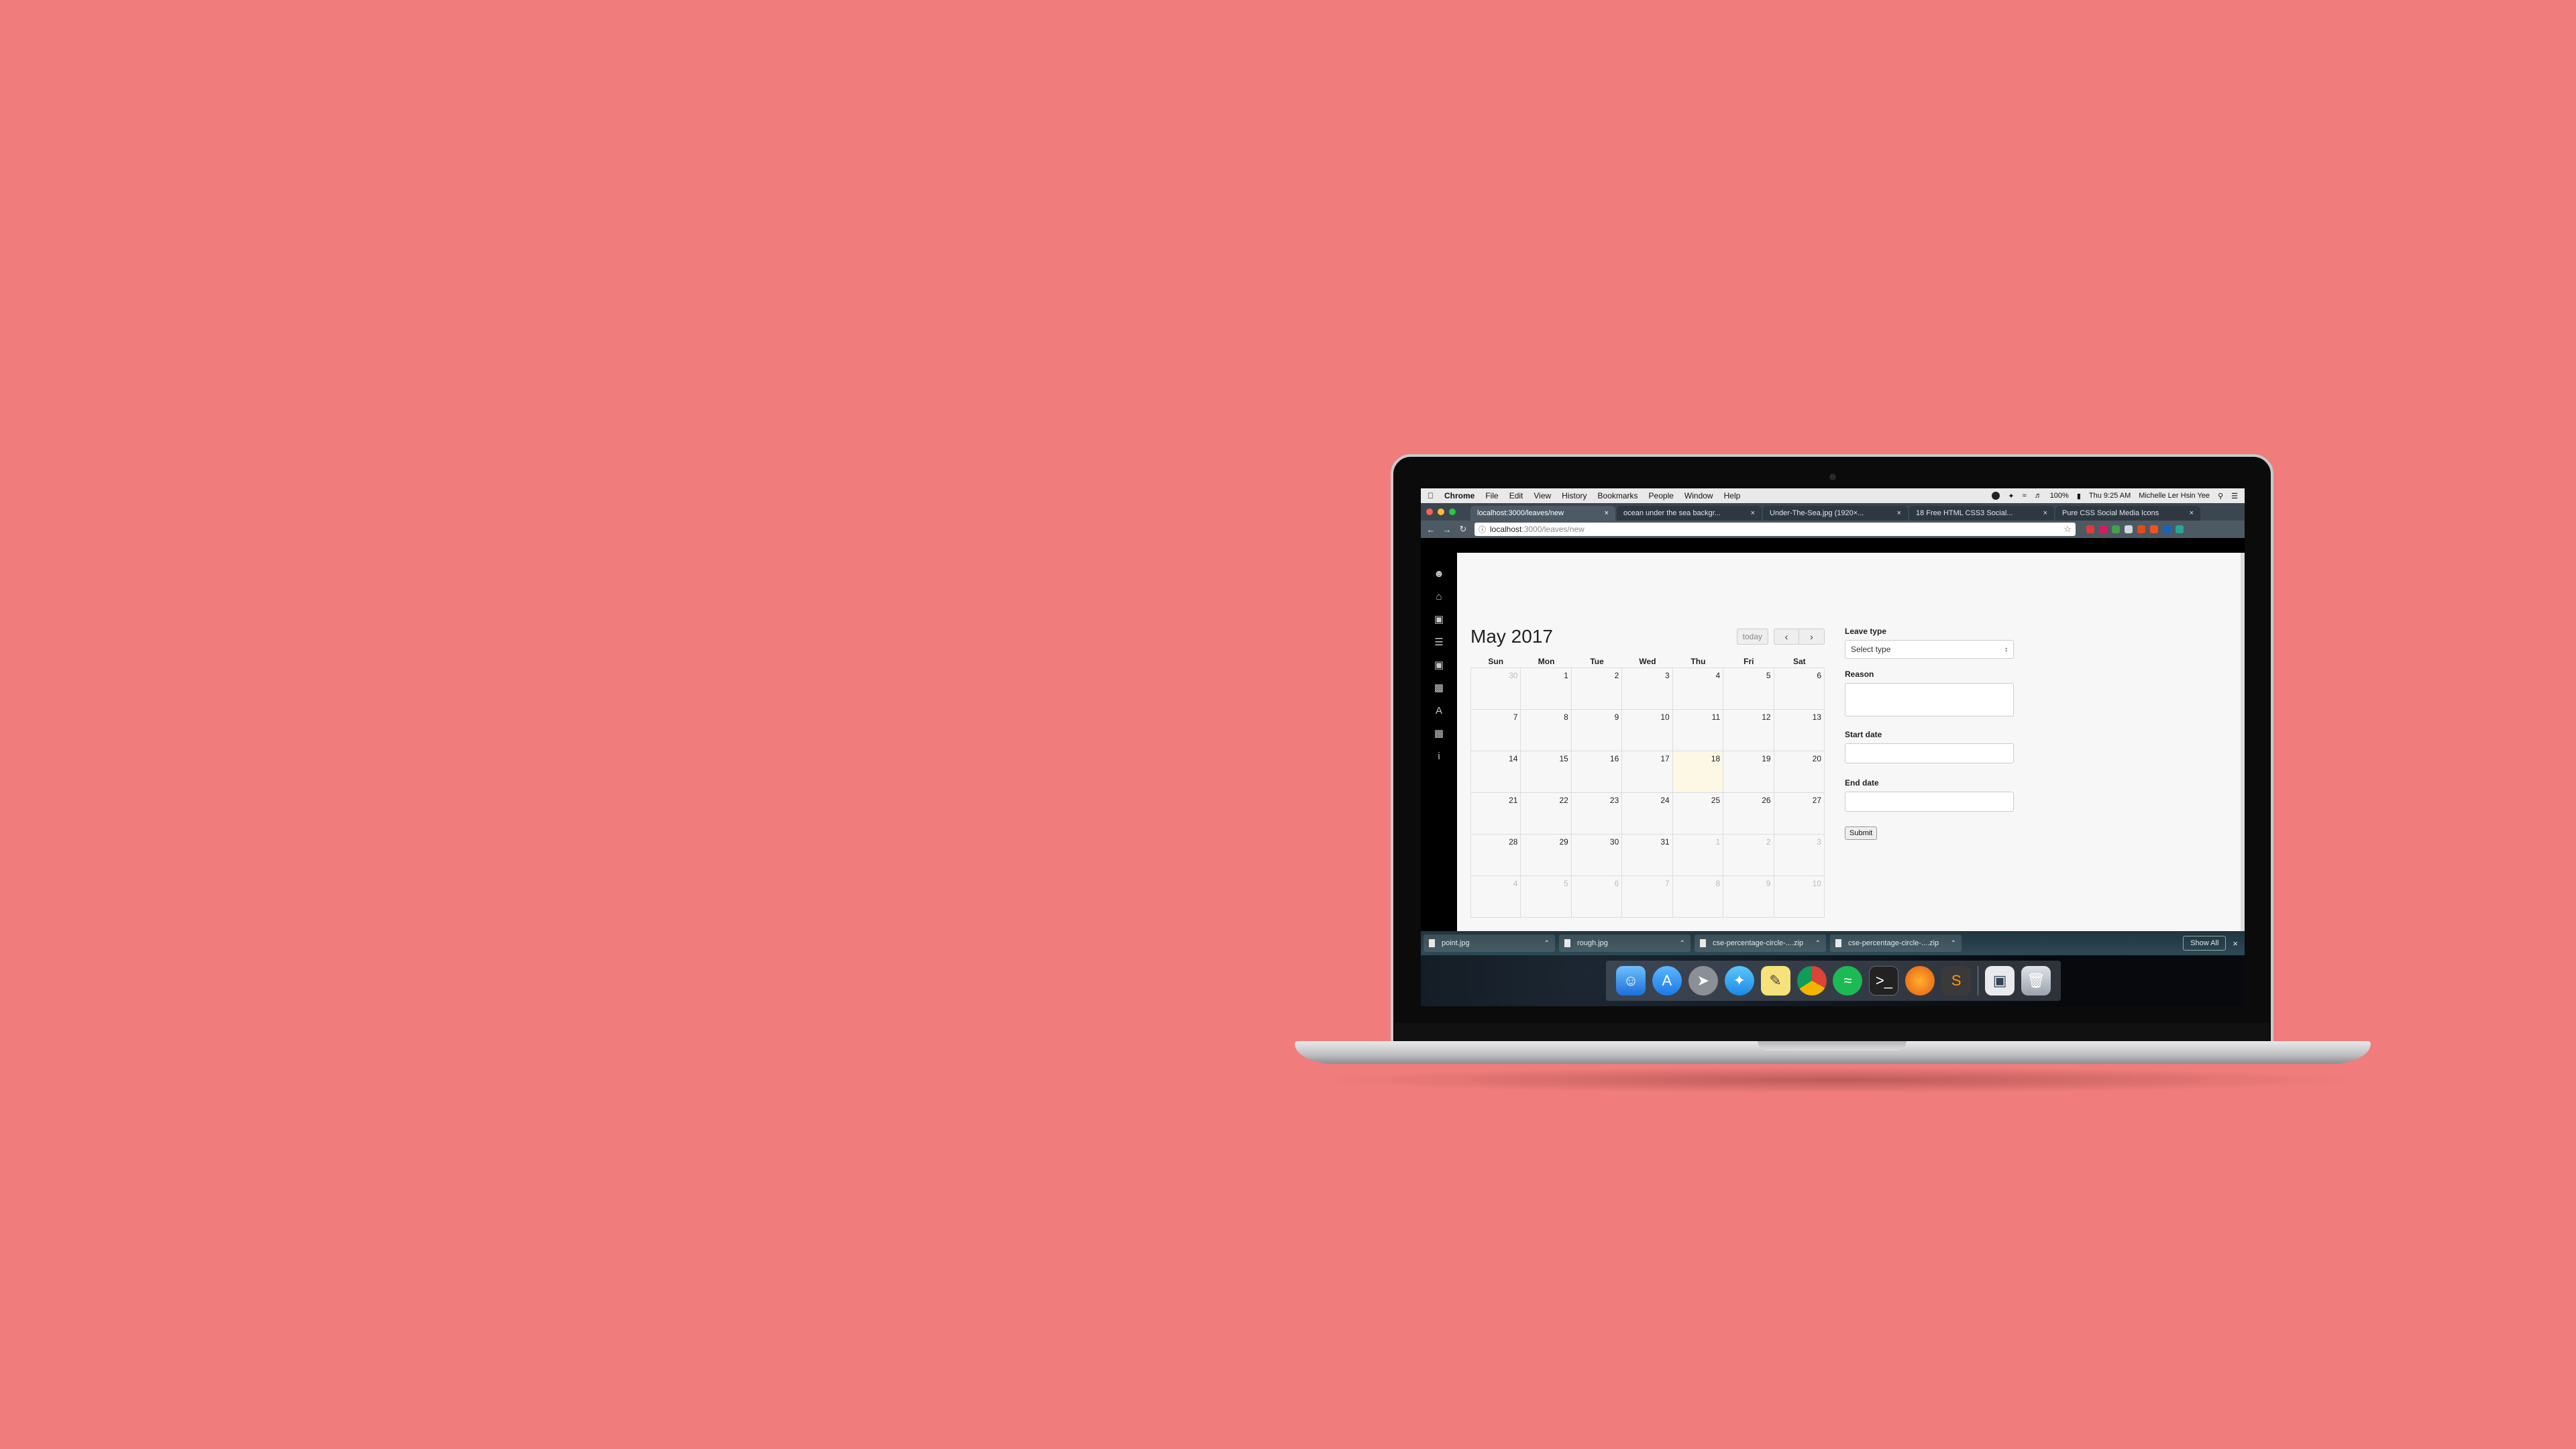 Image resolution: width=2576 pixels, height=1449 pixels. Describe the element at coordinates (1929, 753) in the screenshot. I see `start-date-input` at that location.